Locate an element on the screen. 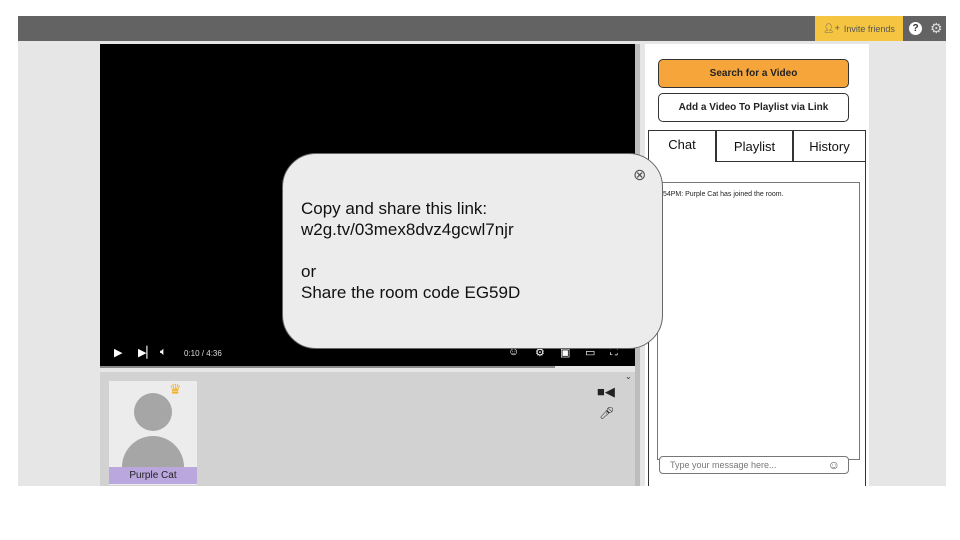 The image size is (960, 540). gear-icon: ⚙ is located at coordinates (936, 28).